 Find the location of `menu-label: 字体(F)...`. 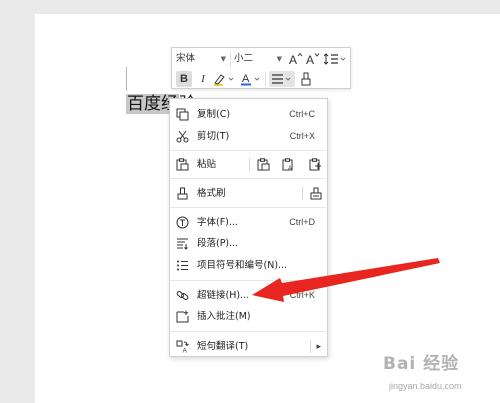

menu-label: 字体(F)... is located at coordinates (217, 222).